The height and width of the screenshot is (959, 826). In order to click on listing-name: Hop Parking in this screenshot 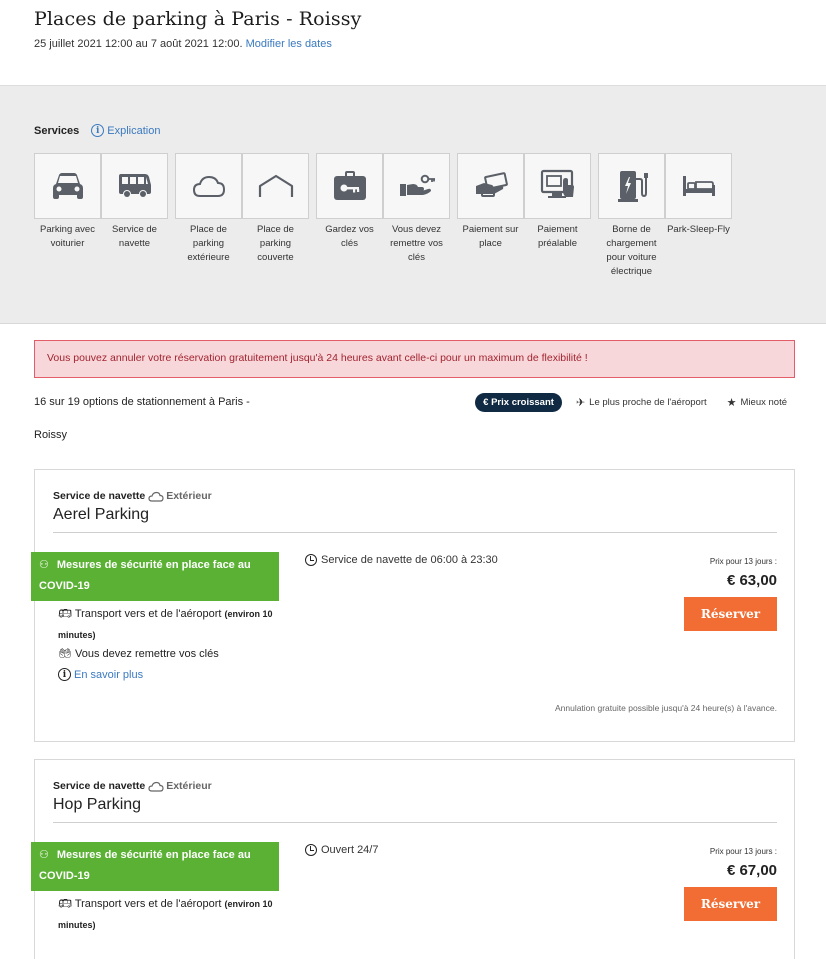, I will do `click(97, 804)`.